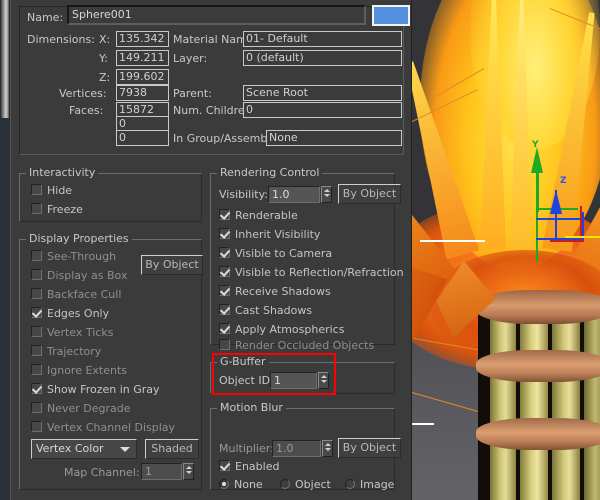  I want to click on visibility-input: 1.0, so click(294, 194).